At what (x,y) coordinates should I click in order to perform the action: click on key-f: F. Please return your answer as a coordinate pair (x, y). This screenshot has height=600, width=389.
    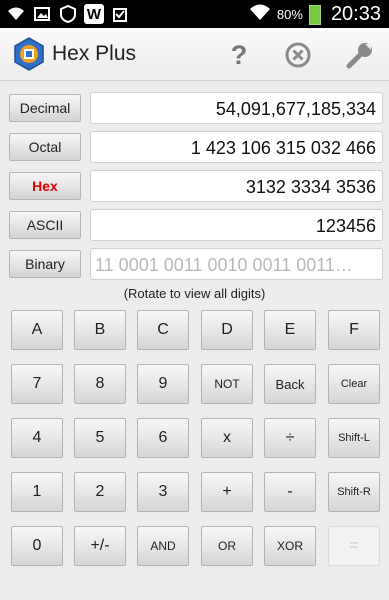
    Looking at the image, I should click on (354, 330).